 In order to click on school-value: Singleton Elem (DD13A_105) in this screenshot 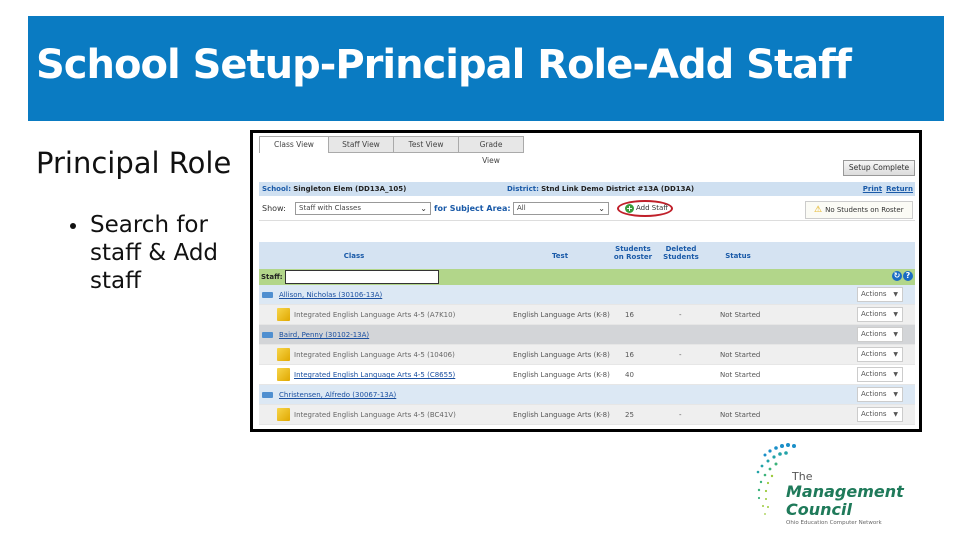, I will do `click(350, 189)`.